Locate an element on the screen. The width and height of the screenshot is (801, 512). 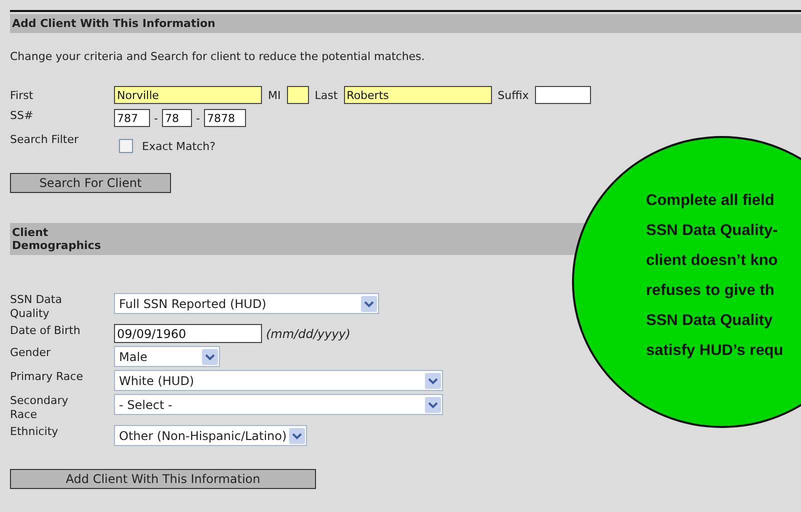
callout-text: client doesn’t kno is located at coordinates (712, 261).